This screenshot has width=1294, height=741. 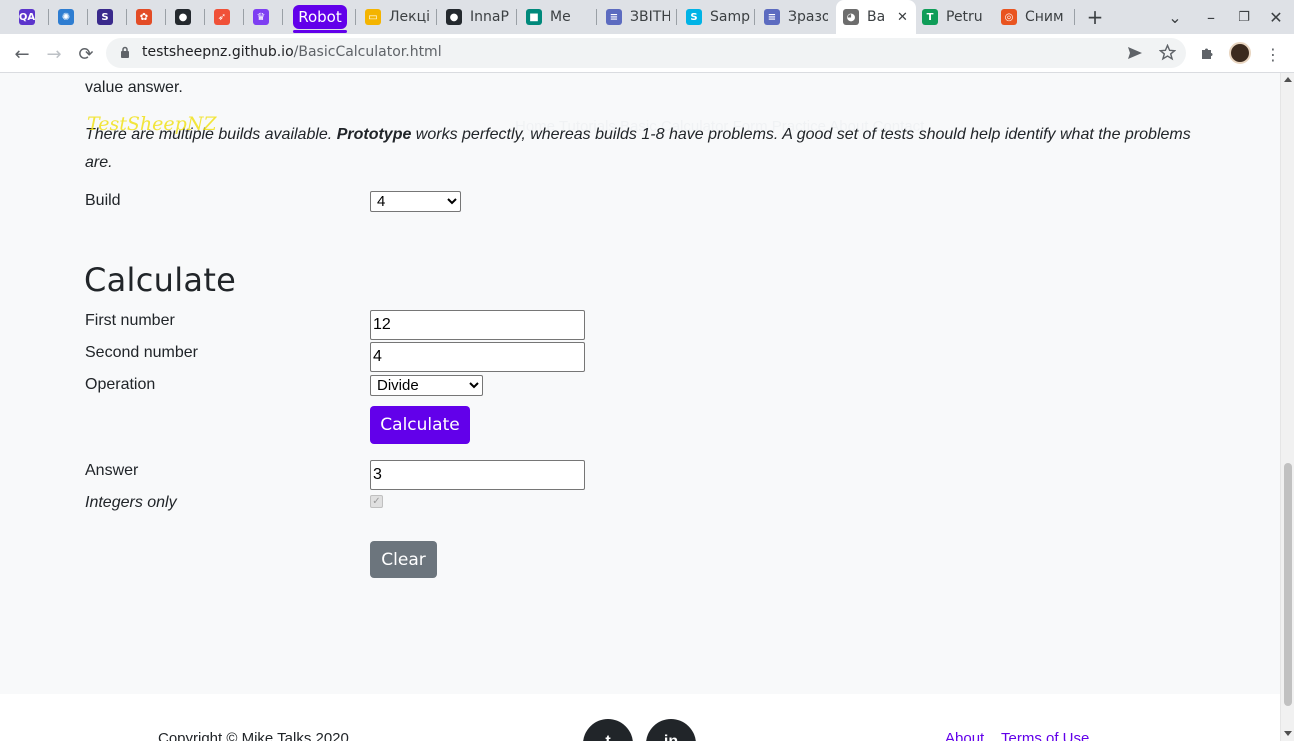 What do you see at coordinates (477, 357) in the screenshot?
I see `second-number-field` at bounding box center [477, 357].